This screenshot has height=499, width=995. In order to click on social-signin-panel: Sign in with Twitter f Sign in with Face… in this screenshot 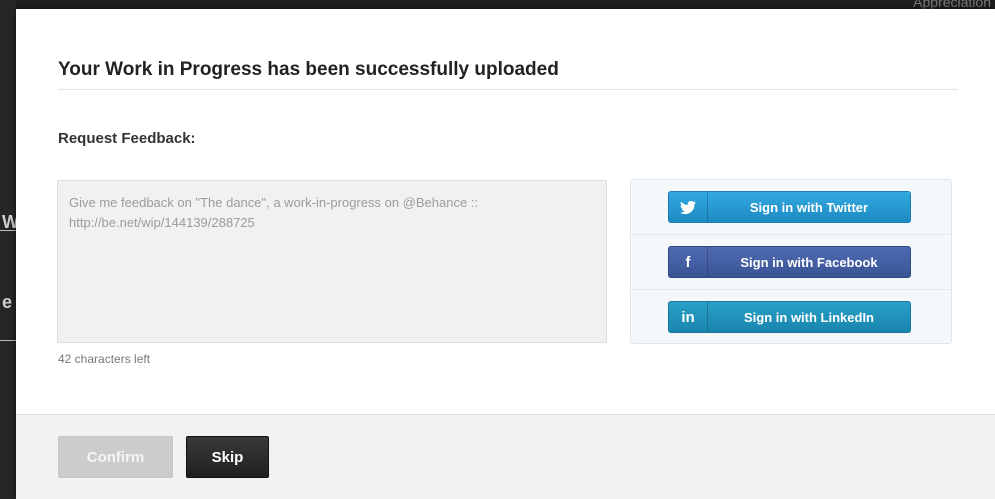, I will do `click(791, 261)`.